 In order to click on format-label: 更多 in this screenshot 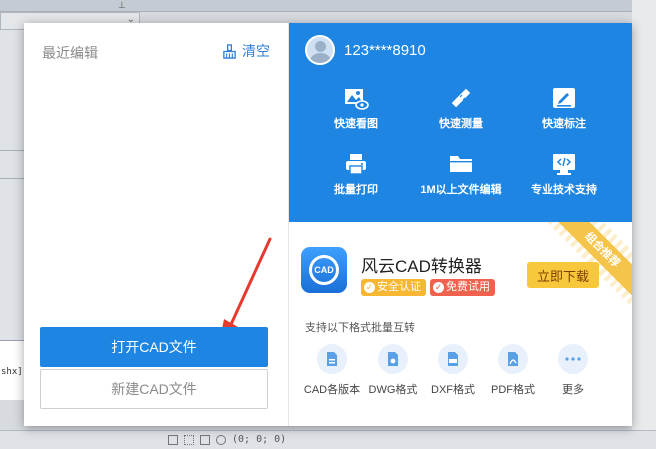, I will do `click(573, 390)`.